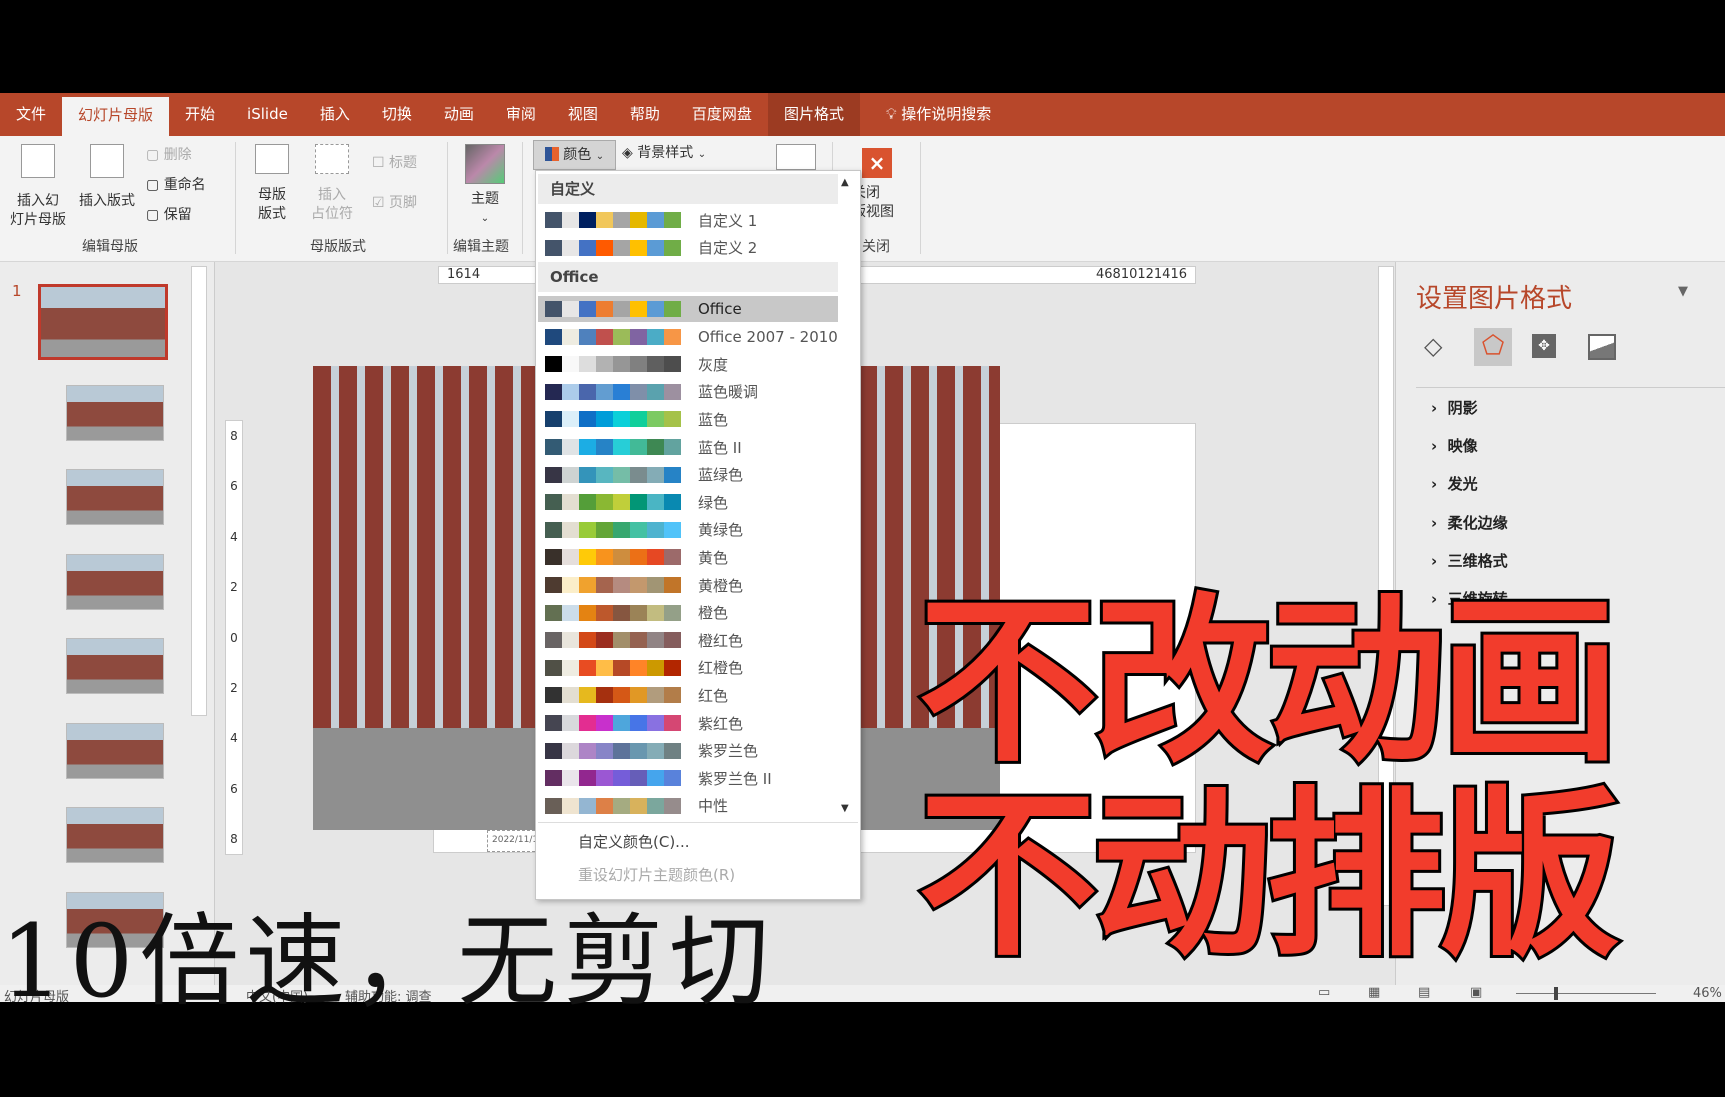  I want to click on normal-view-icon: ▭, so click(1324, 992).